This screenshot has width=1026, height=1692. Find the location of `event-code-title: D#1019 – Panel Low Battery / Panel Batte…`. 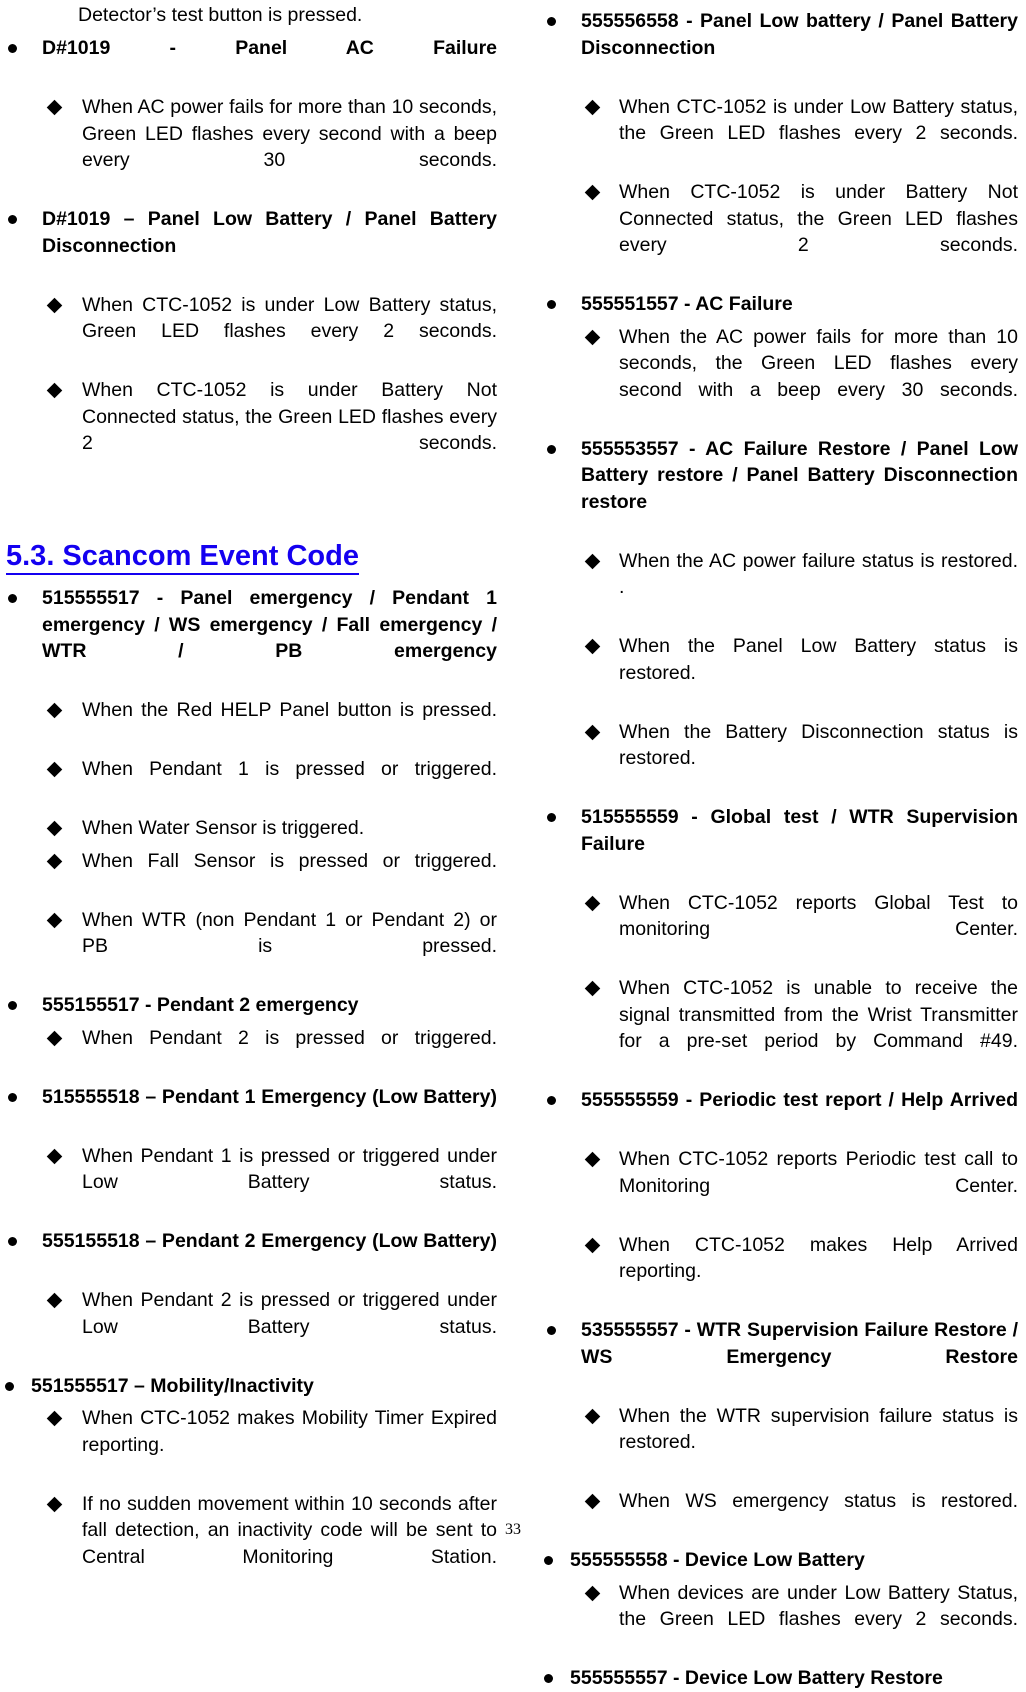

event-code-title: D#1019 – Panel Low Battery / Panel Batte… is located at coordinates (269, 232).